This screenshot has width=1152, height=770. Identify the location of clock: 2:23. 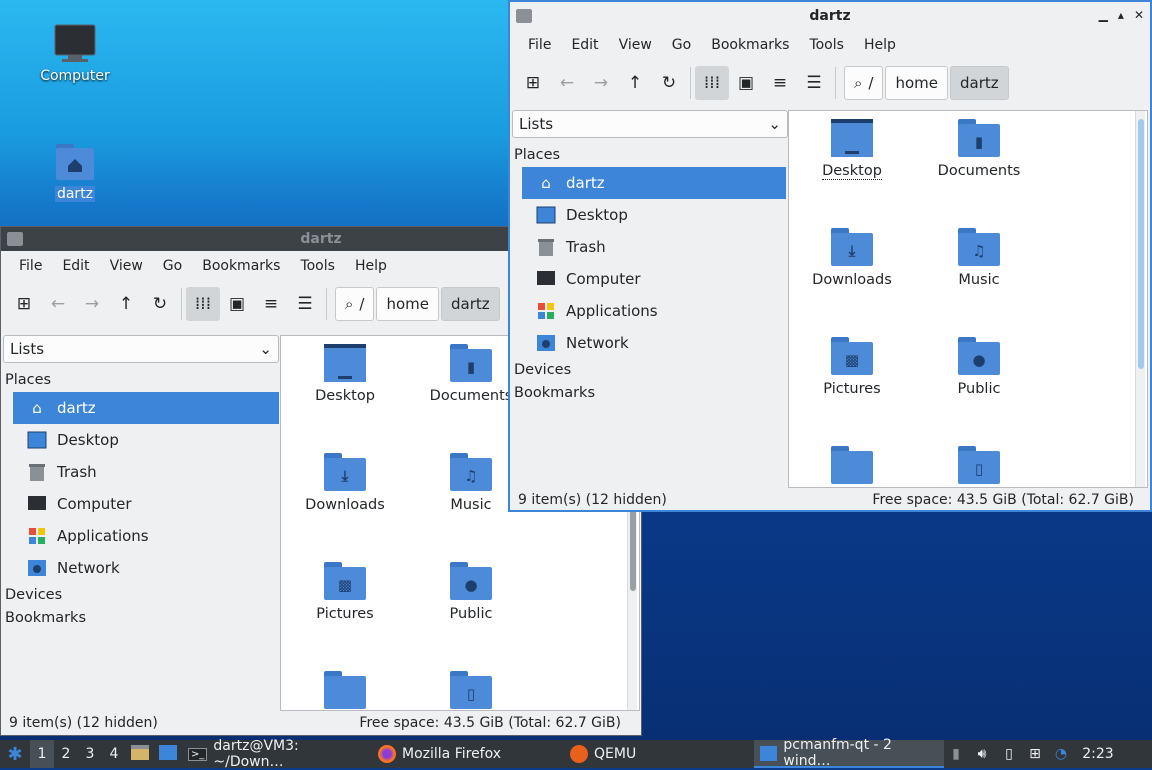
(1098, 754).